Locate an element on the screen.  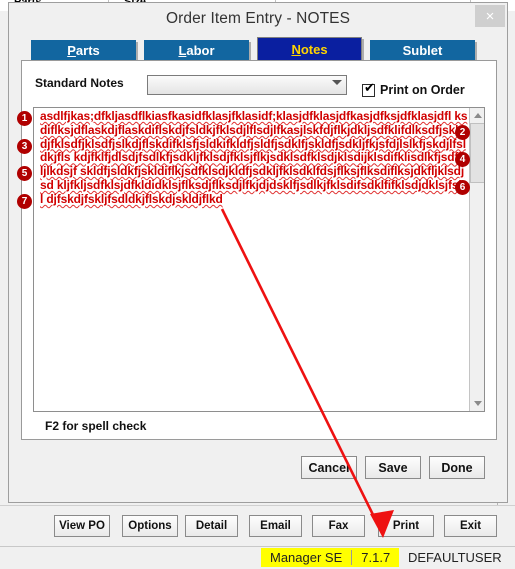
callout-badge-5: 5 is located at coordinates (24, 173).